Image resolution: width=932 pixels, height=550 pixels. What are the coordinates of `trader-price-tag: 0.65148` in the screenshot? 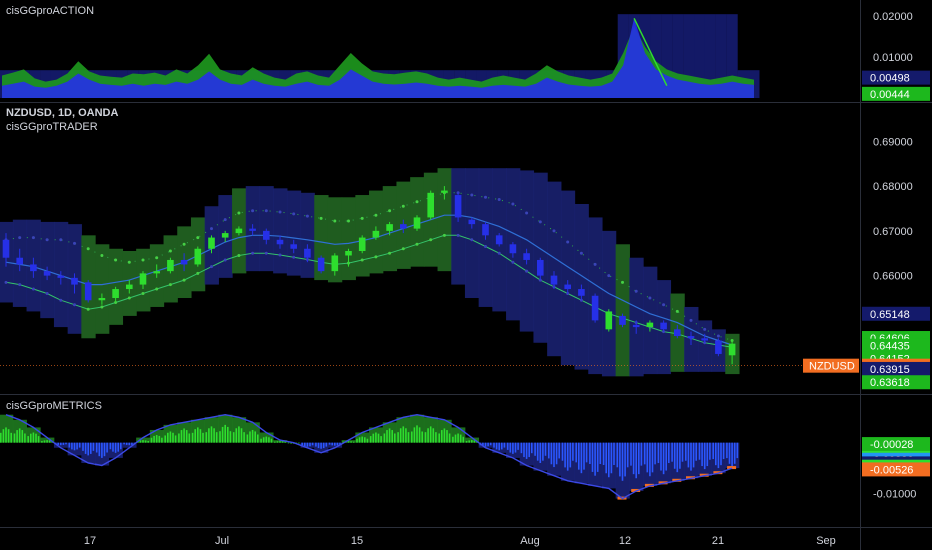 It's located at (890, 315).